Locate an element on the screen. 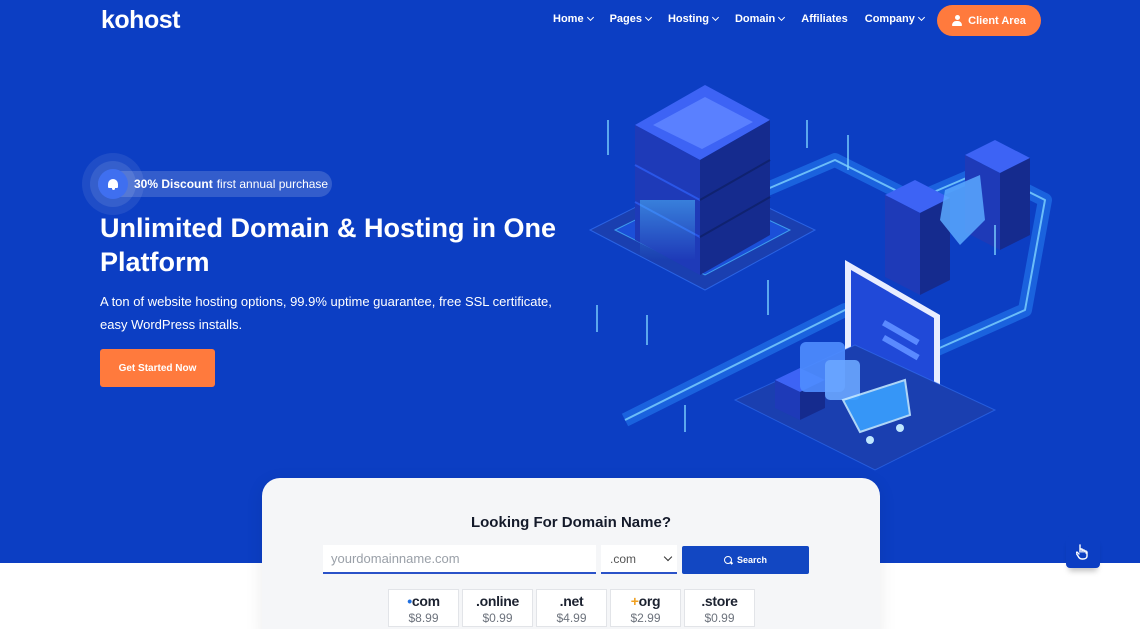 Image resolution: width=1140 pixels, height=629 pixels. tld-select: .com is located at coordinates (639, 559).